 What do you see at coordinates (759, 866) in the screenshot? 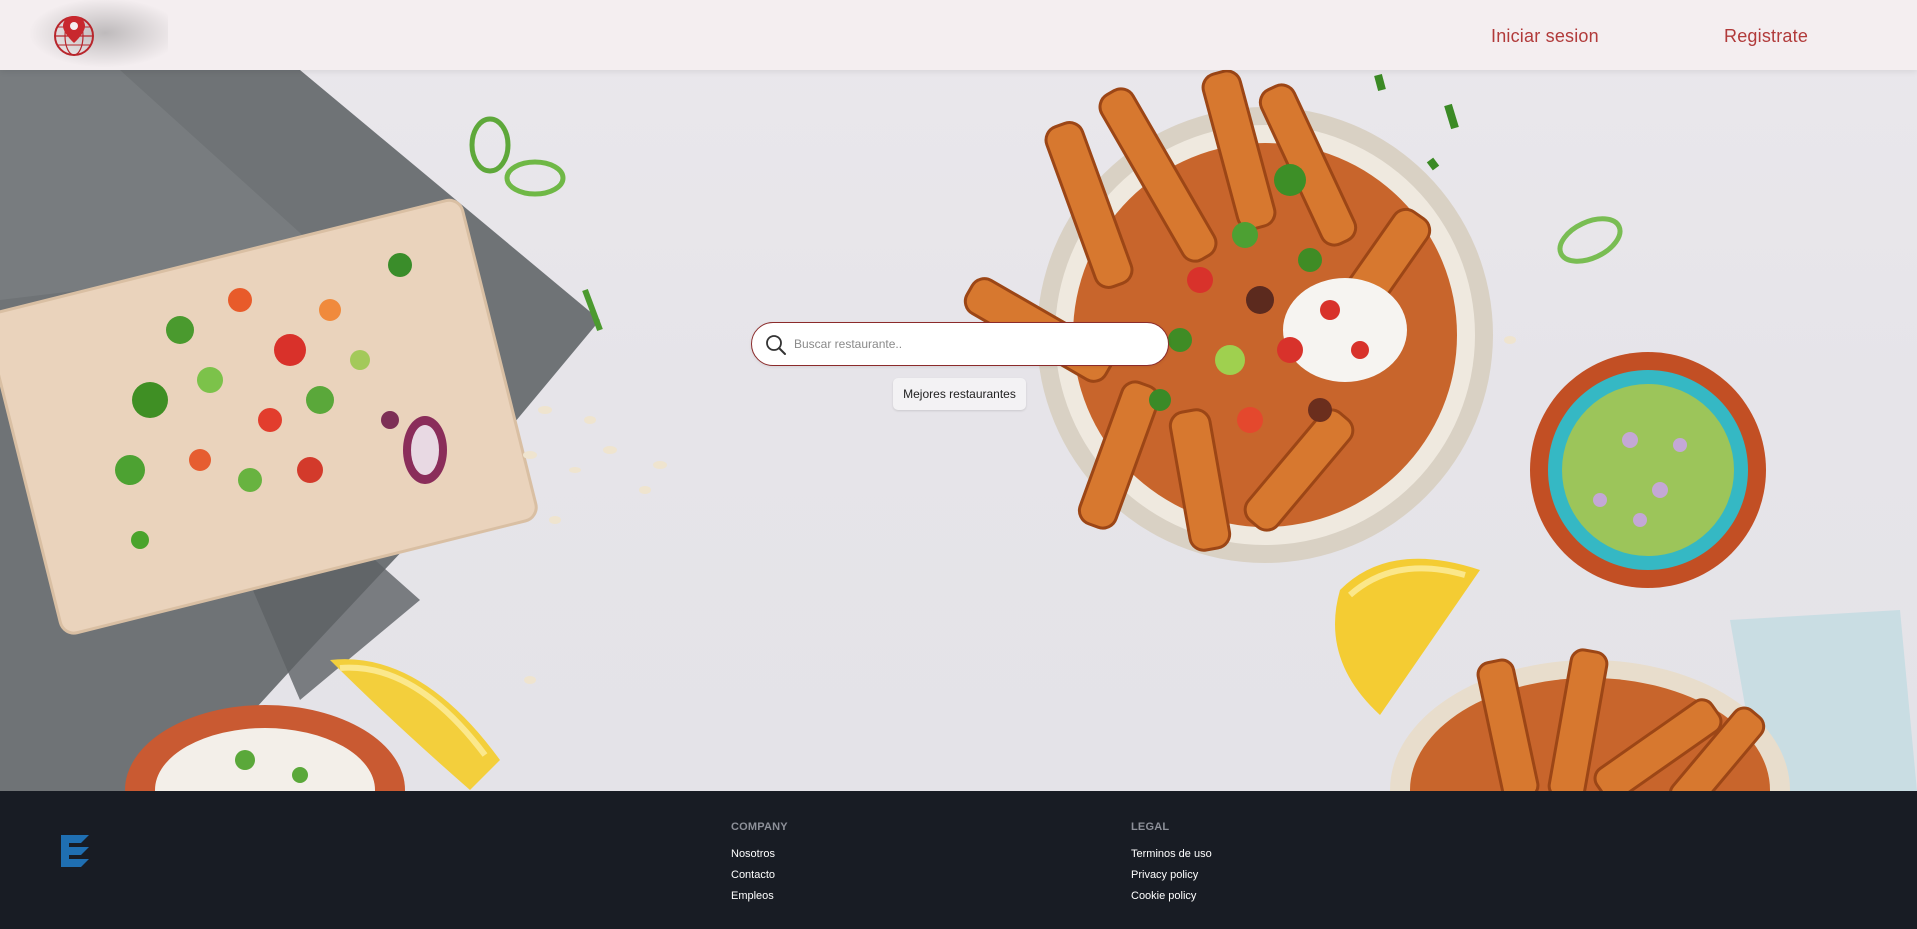
I see `footer-column-company: Company Nosotros Contacto Empleos` at bounding box center [759, 866].